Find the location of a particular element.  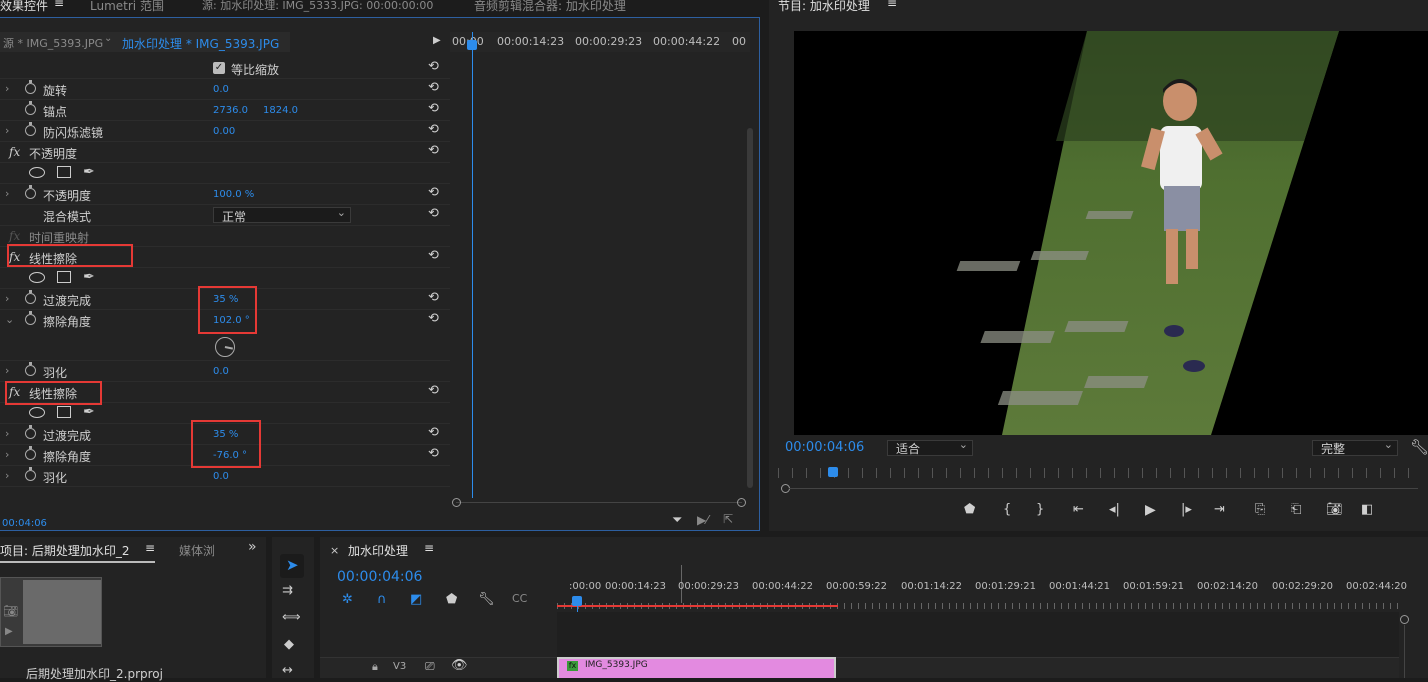

project-file-name: 后期处理加水印_2.prproj is located at coordinates (94, 673).